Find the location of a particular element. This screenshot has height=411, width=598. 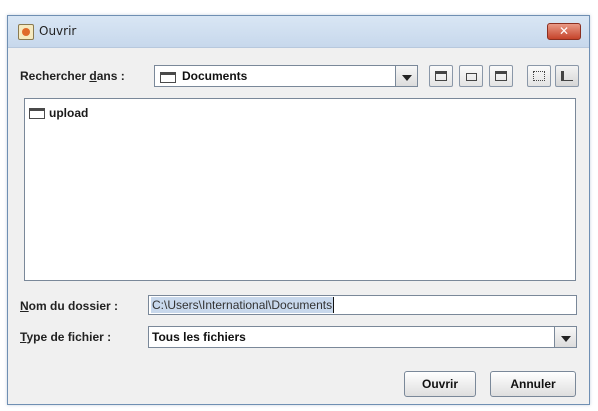

home-button is located at coordinates (471, 76).